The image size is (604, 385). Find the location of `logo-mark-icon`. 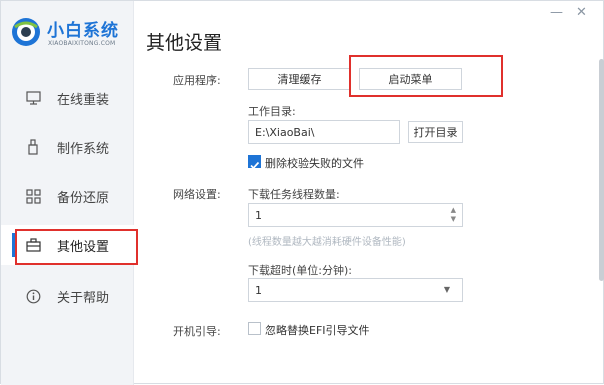

logo-mark-icon is located at coordinates (26, 32).